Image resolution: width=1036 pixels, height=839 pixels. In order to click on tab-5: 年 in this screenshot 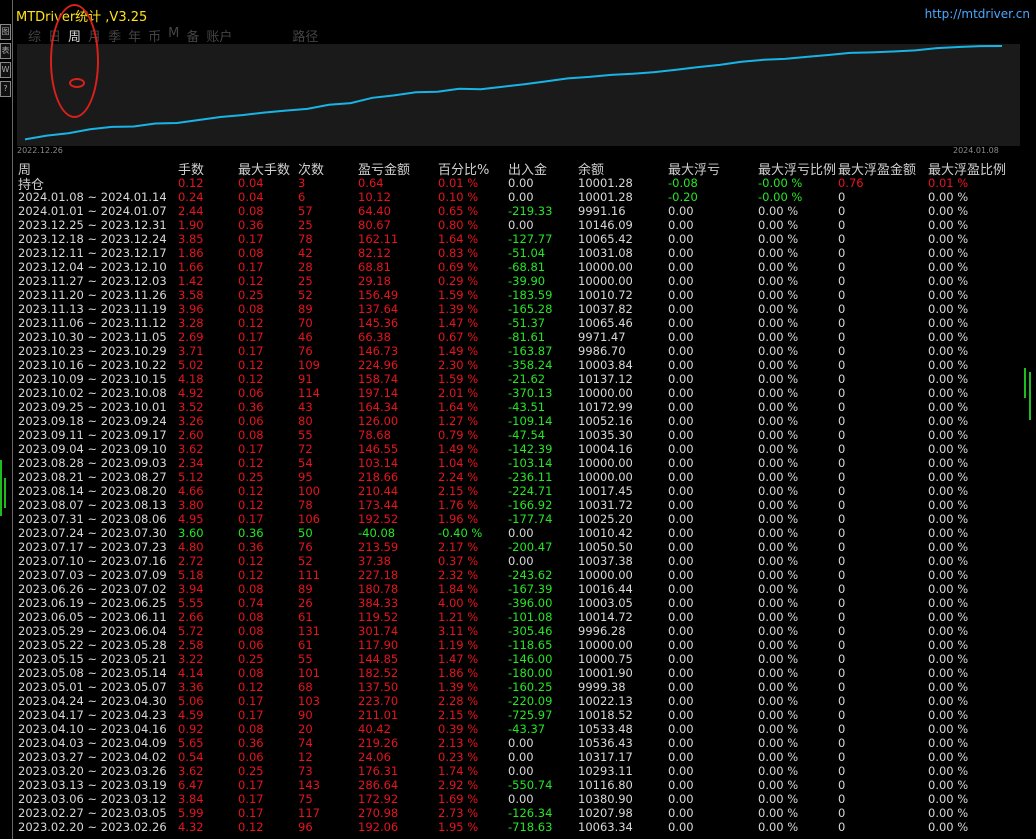, I will do `click(134, 35)`.